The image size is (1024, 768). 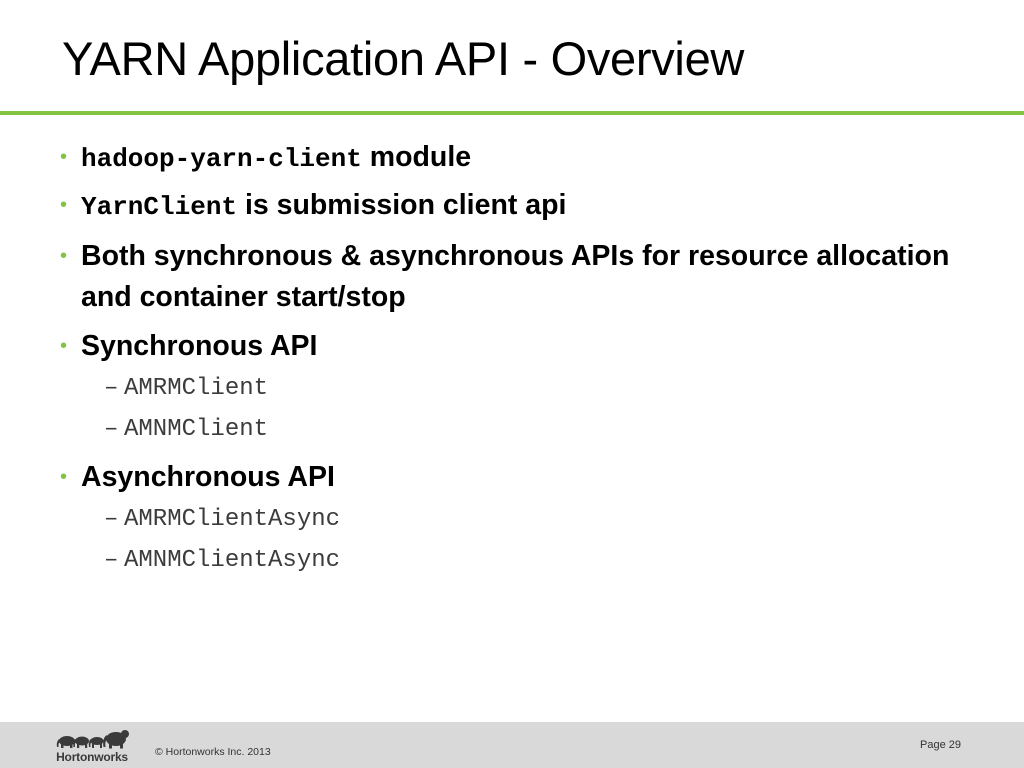 I want to click on bullet-code: hadoop-yarn-client, so click(x=221, y=159).